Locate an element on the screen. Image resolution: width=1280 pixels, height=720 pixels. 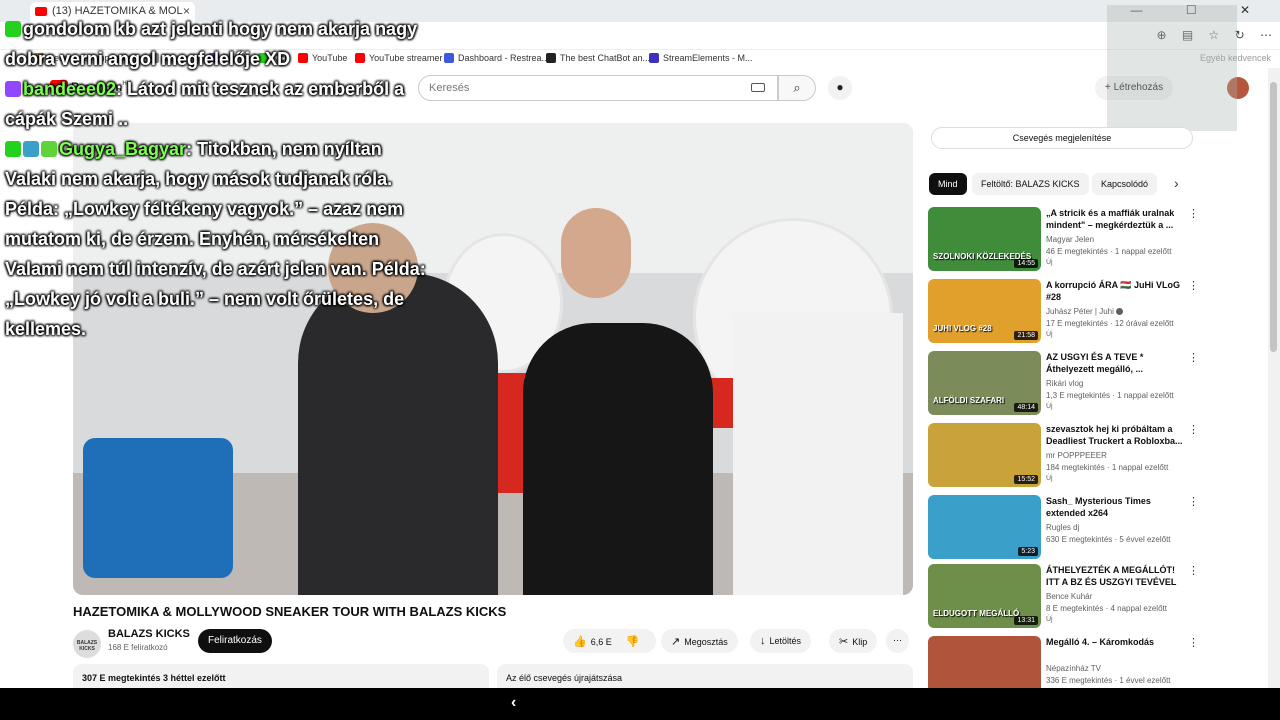
video-scene-chair is located at coordinates (158, 508).